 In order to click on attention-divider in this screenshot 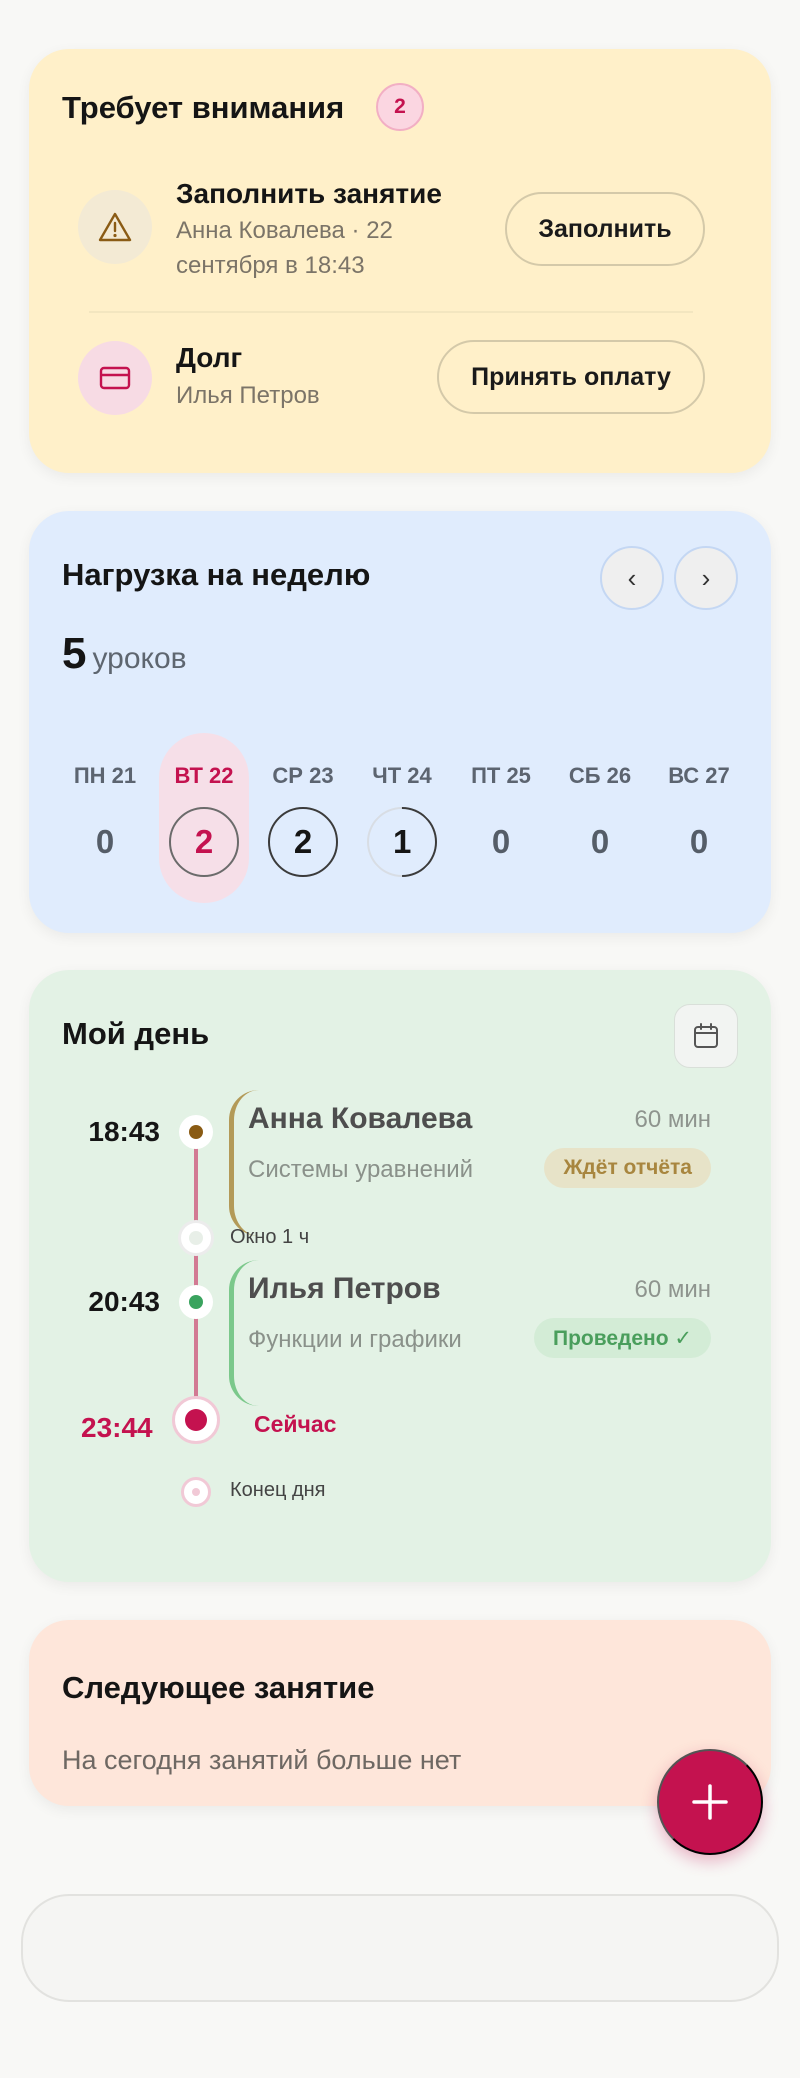, I will do `click(391, 312)`.